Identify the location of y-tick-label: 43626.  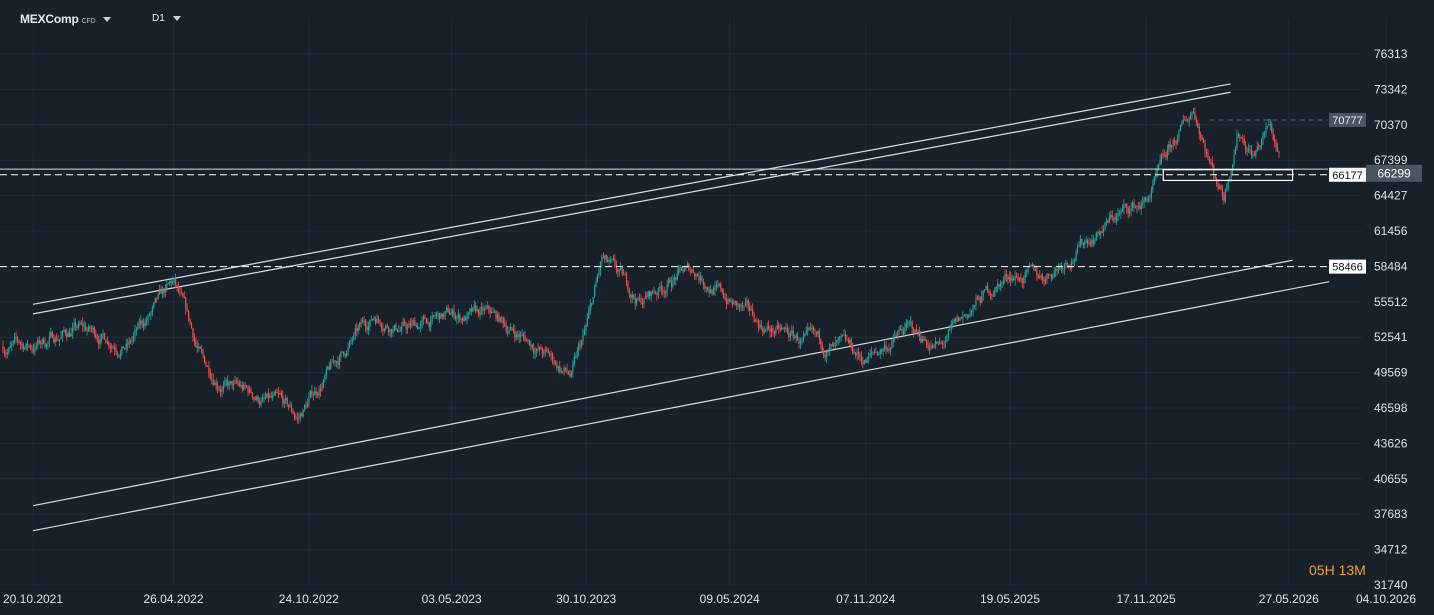
(1391, 443).